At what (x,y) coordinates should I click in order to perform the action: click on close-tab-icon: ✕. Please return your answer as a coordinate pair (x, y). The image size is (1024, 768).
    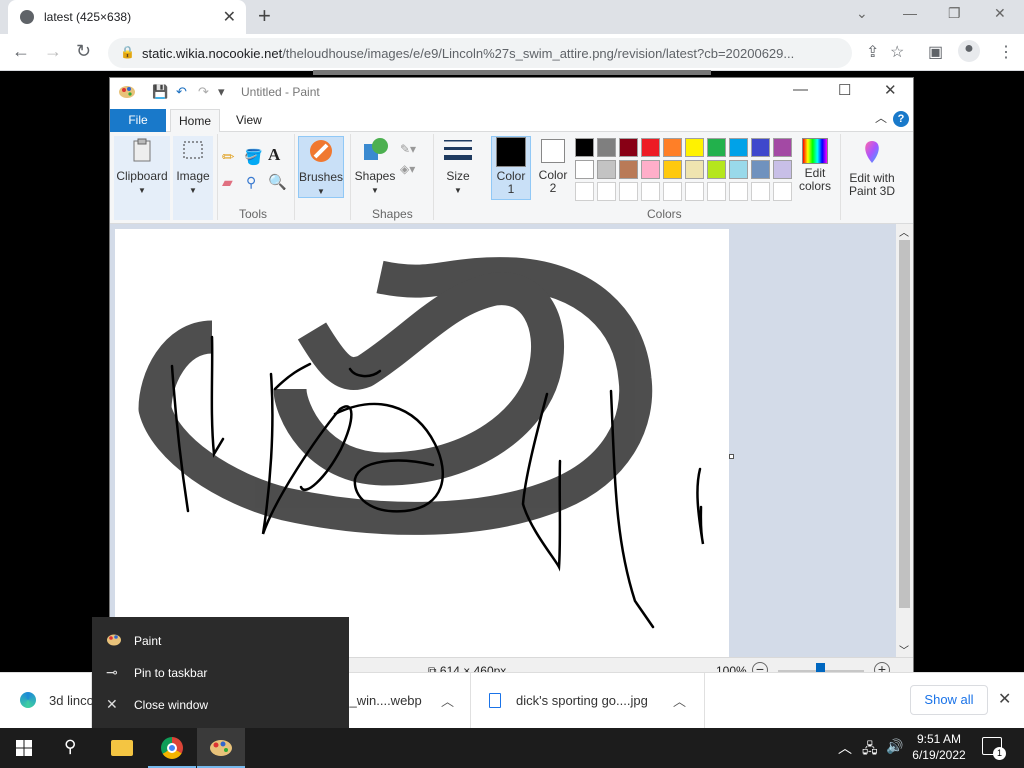
    Looking at the image, I should click on (229, 17).